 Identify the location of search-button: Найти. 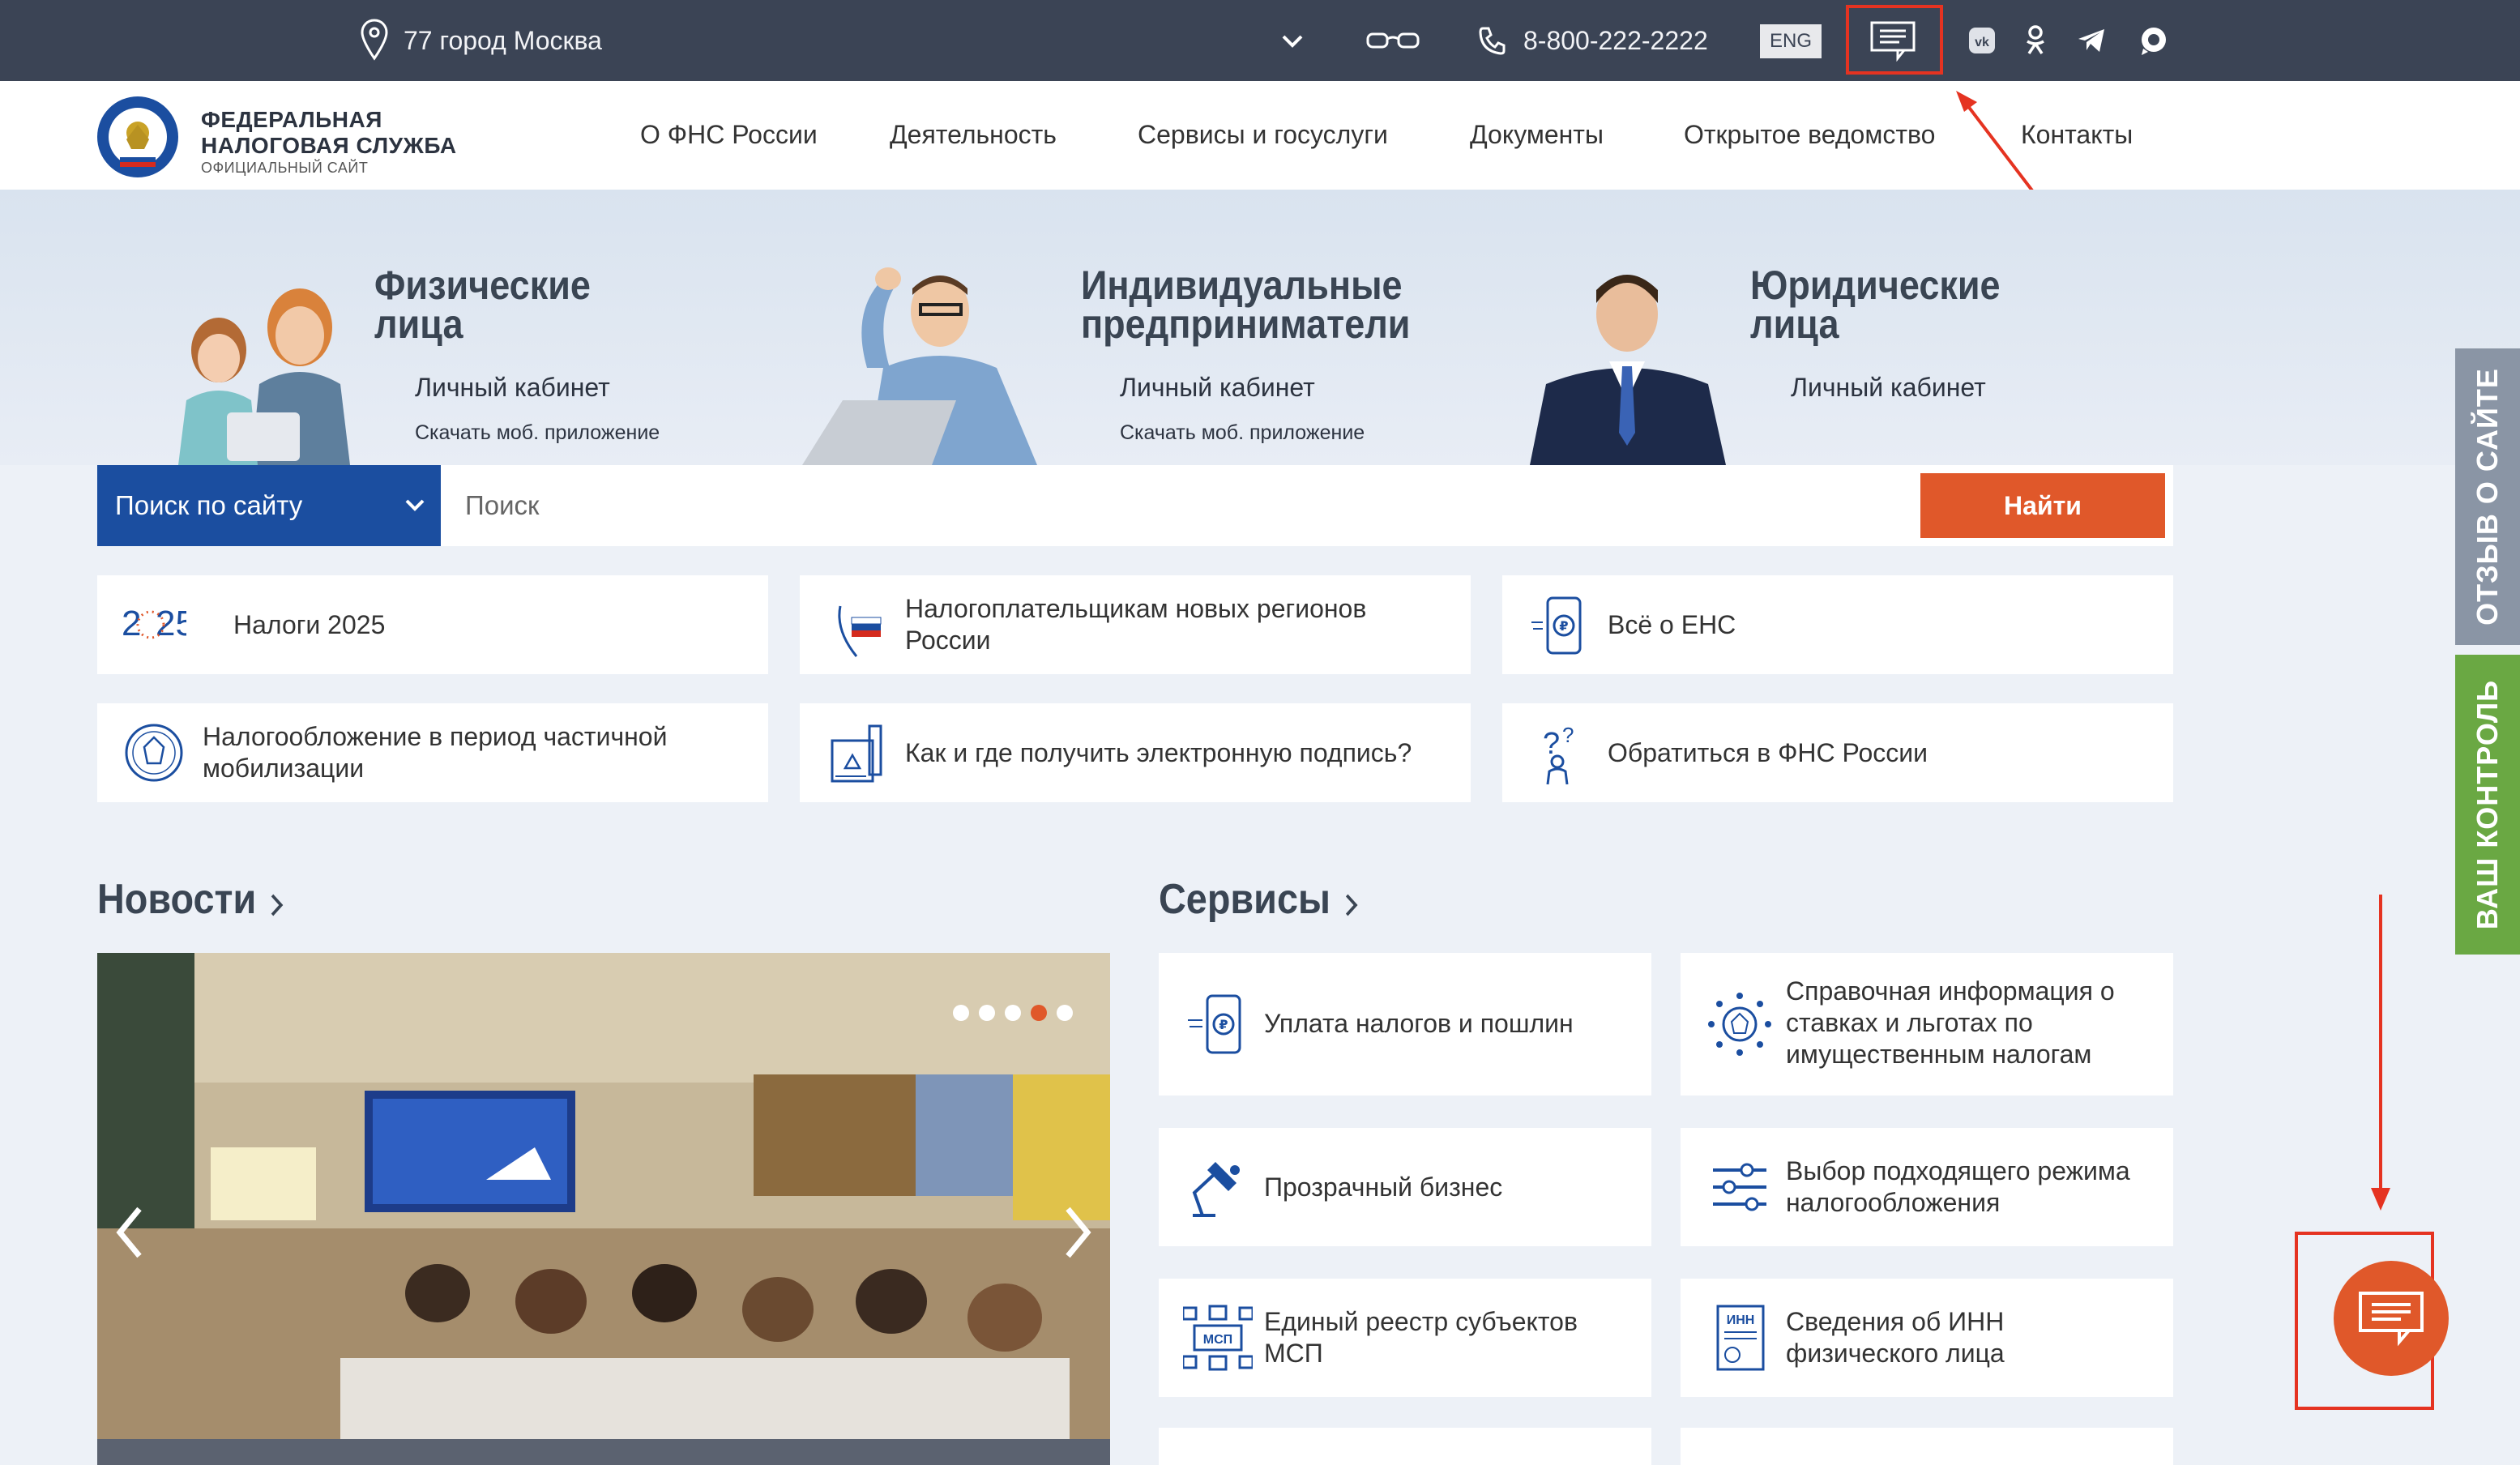
(2043, 506).